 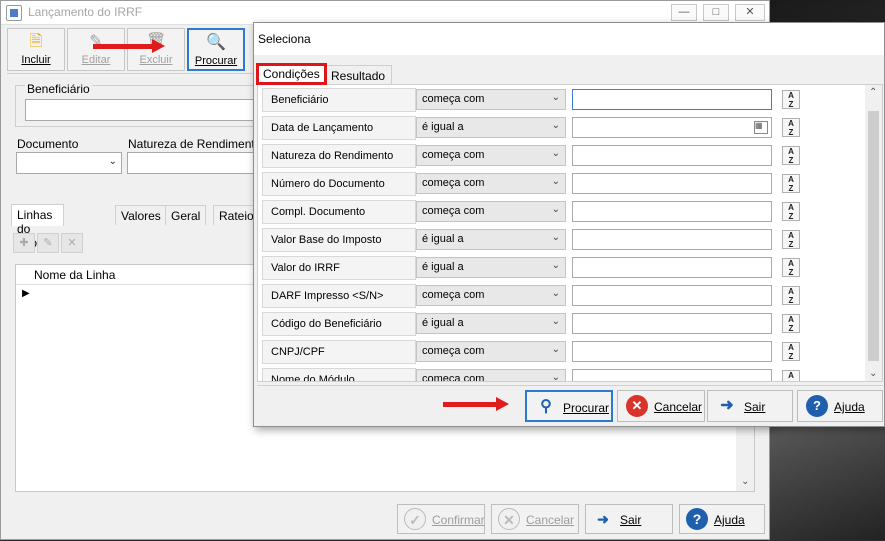 I want to click on condition-operator-value: é igual a, so click(x=443, y=127).